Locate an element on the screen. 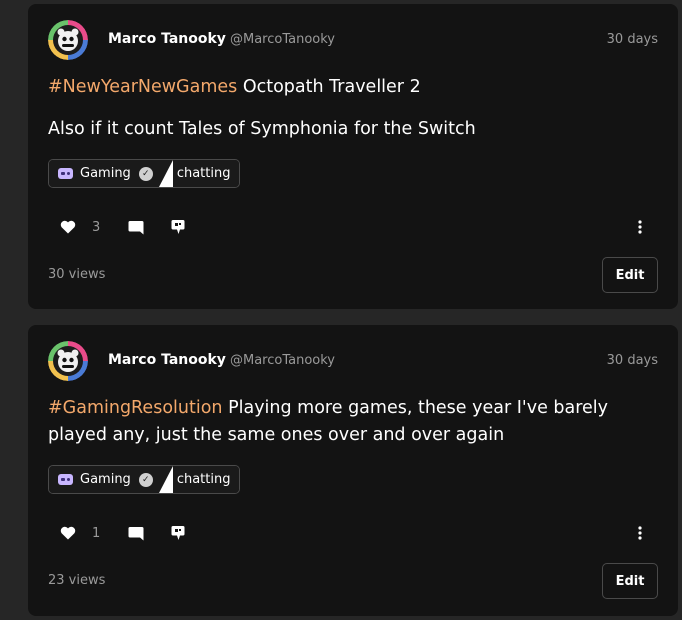 This screenshot has width=682, height=620. post-text-content: Octopath Traveller 2 is located at coordinates (329, 87).